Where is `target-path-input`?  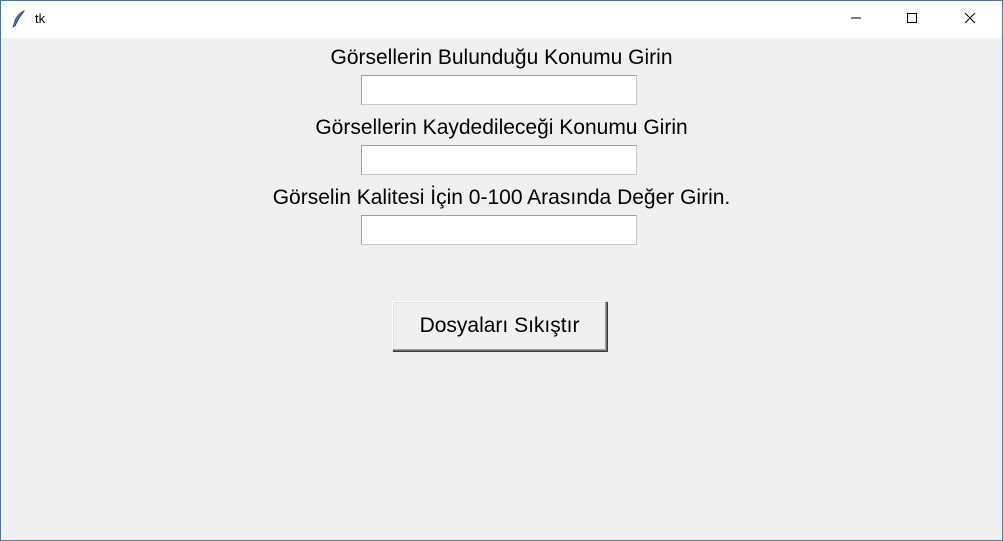 target-path-input is located at coordinates (499, 160).